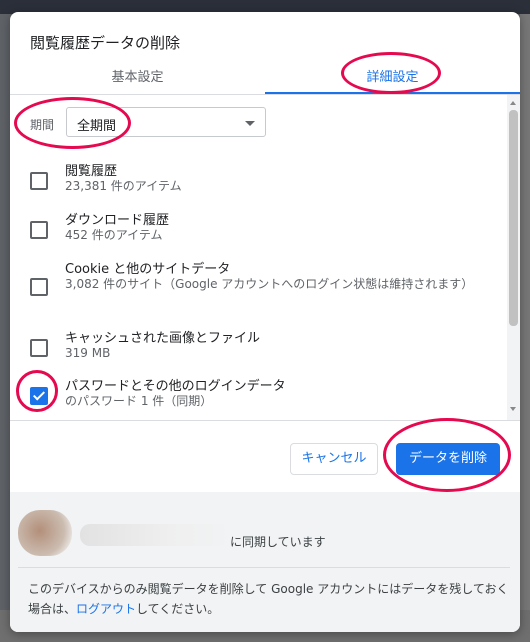 The height and width of the screenshot is (642, 530). I want to click on period-label: 期間, so click(42, 125).